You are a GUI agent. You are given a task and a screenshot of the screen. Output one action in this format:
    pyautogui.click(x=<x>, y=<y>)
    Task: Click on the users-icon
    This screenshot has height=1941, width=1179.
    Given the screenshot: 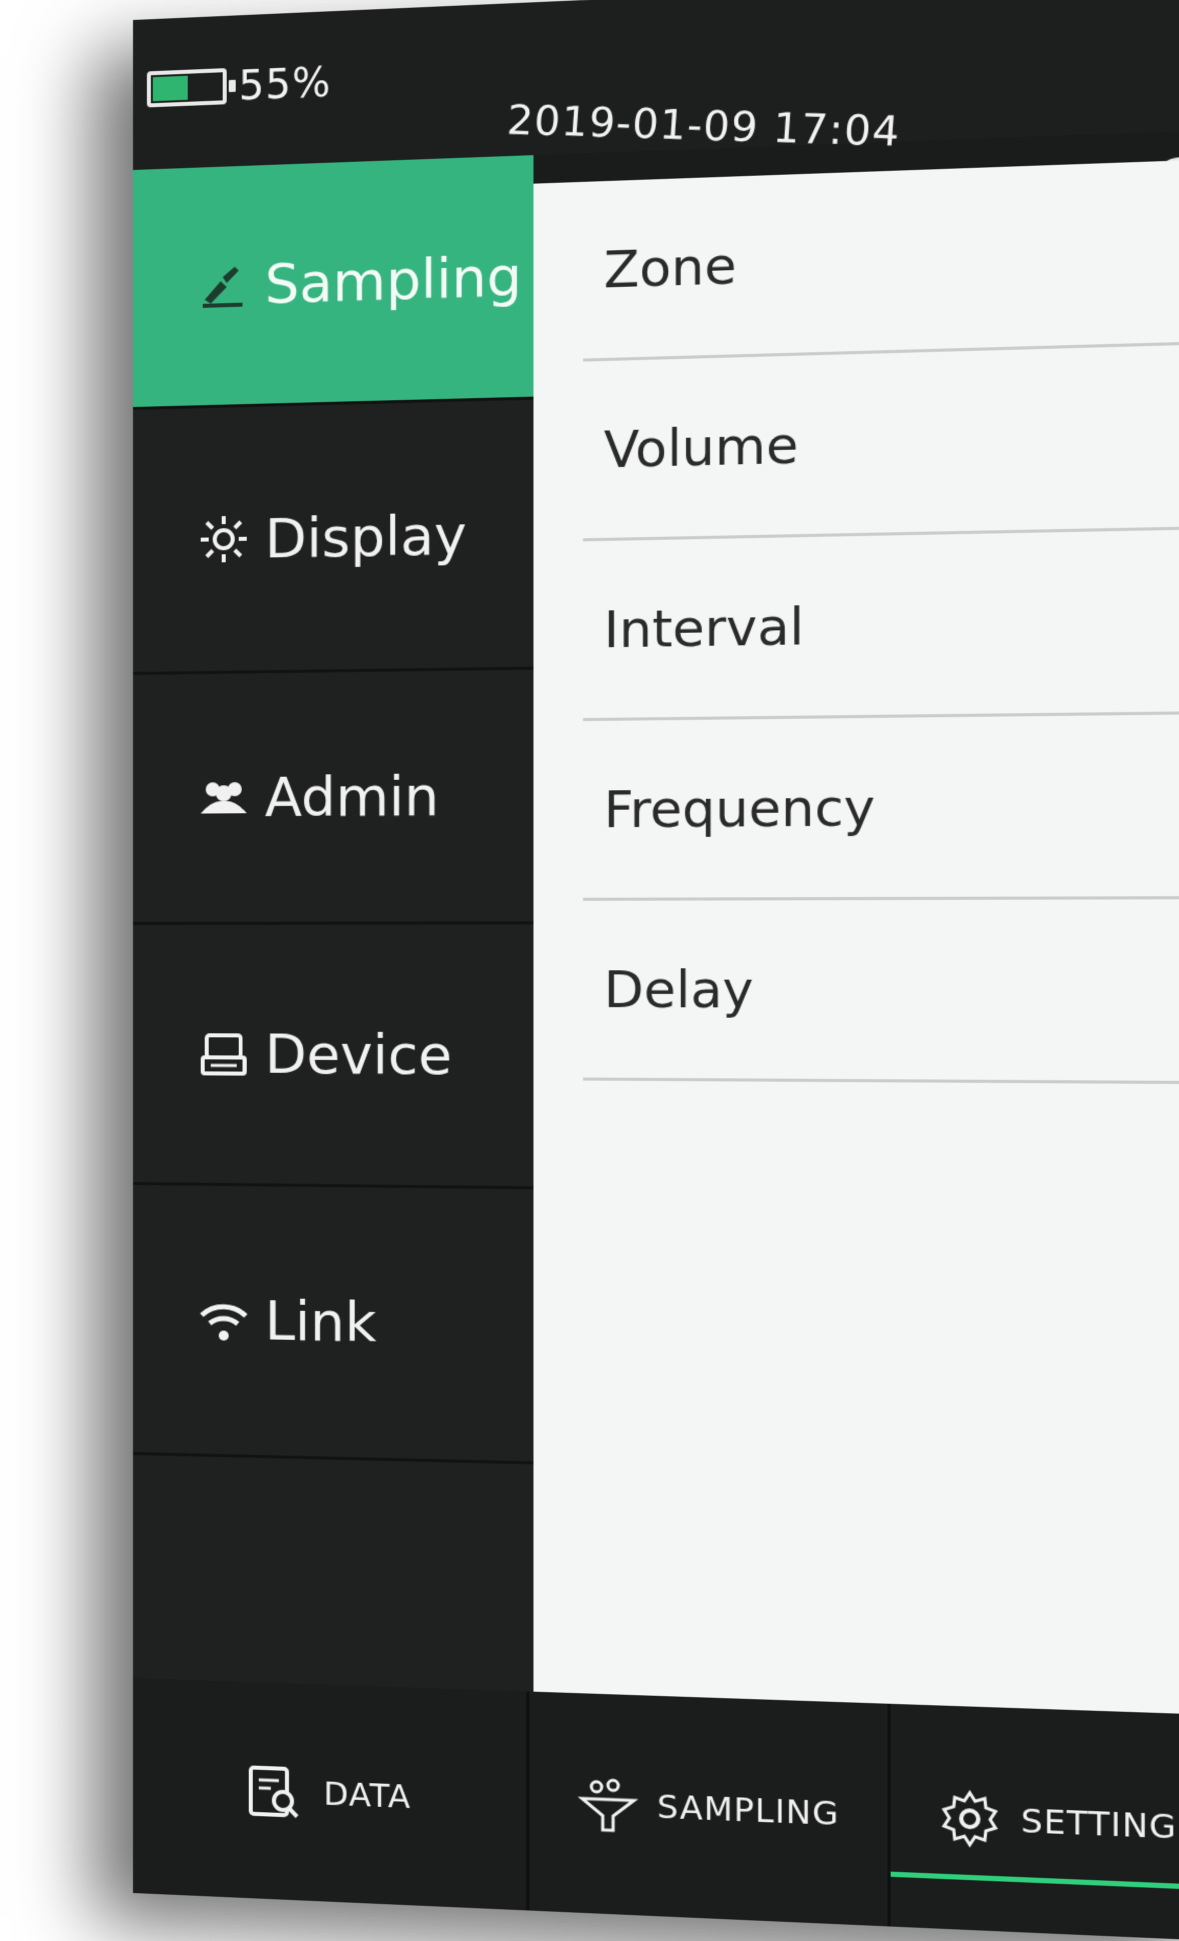 What is the action you would take?
    pyautogui.click(x=224, y=797)
    